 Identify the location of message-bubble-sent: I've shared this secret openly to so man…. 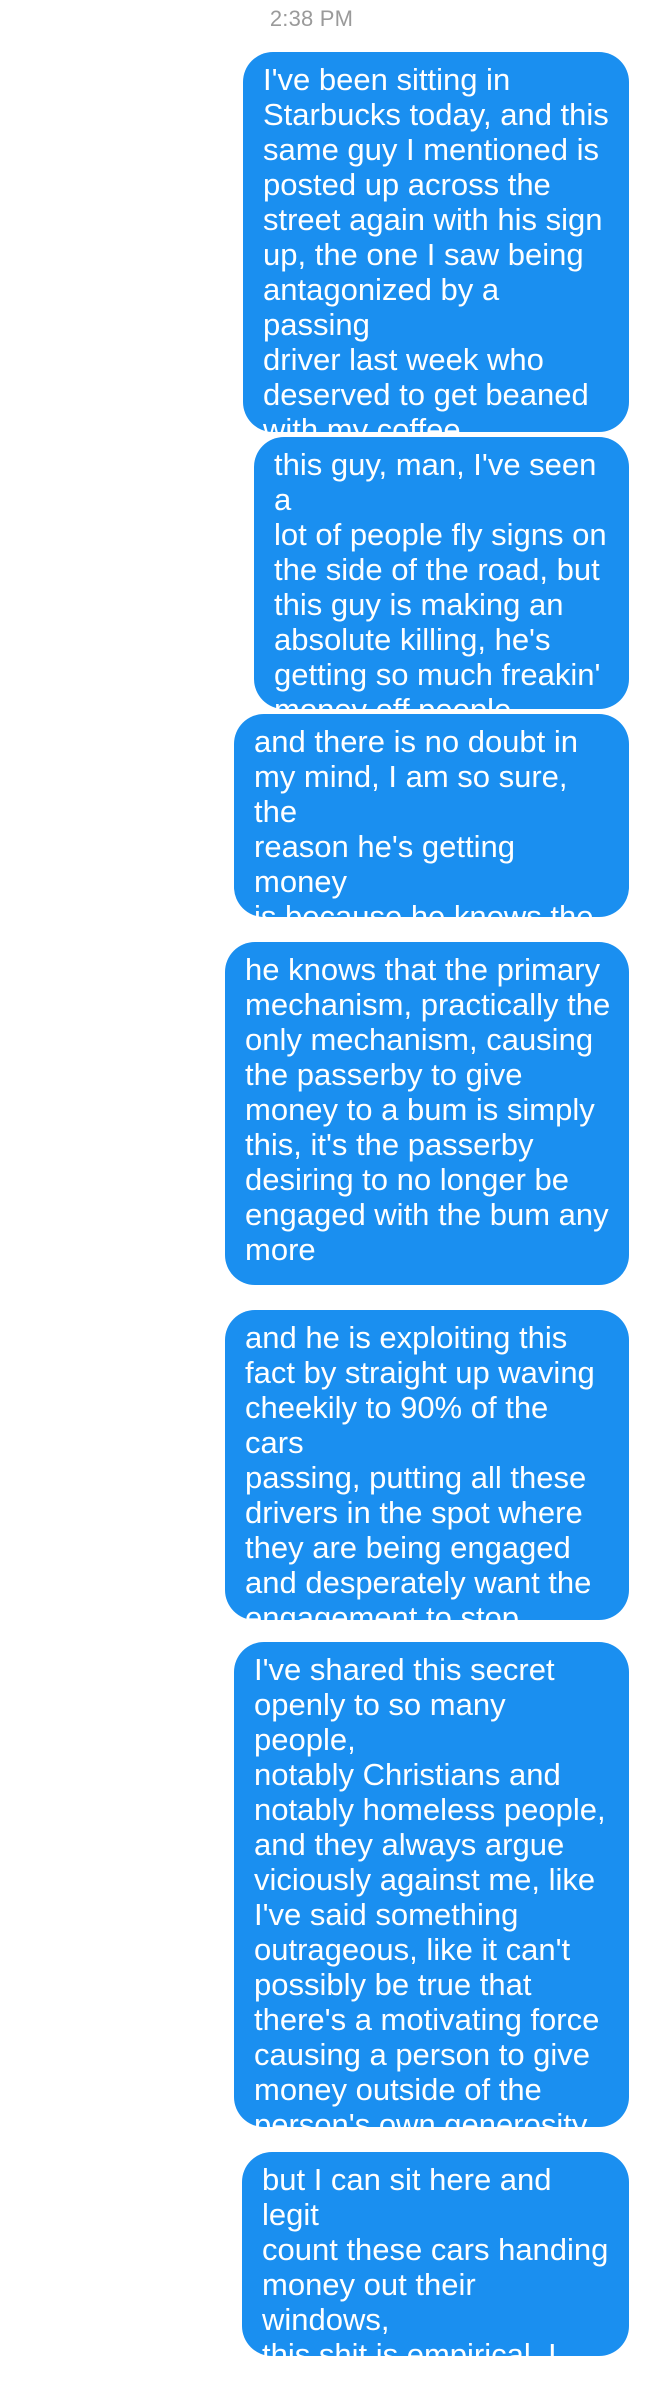
(431, 1892).